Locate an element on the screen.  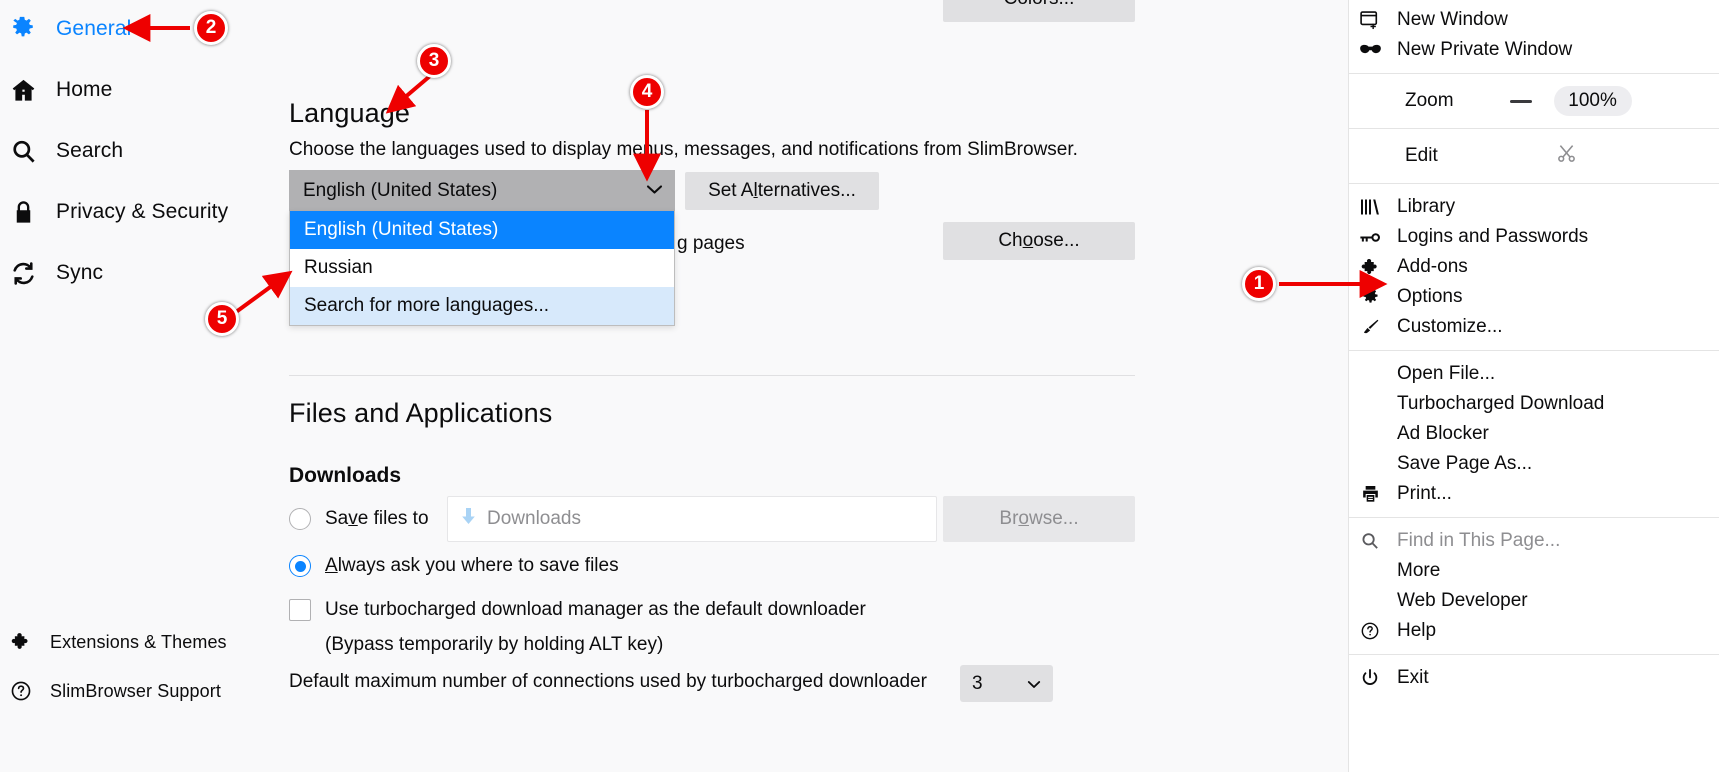
menu-item-label: Ad Blocker is located at coordinates (1443, 433).